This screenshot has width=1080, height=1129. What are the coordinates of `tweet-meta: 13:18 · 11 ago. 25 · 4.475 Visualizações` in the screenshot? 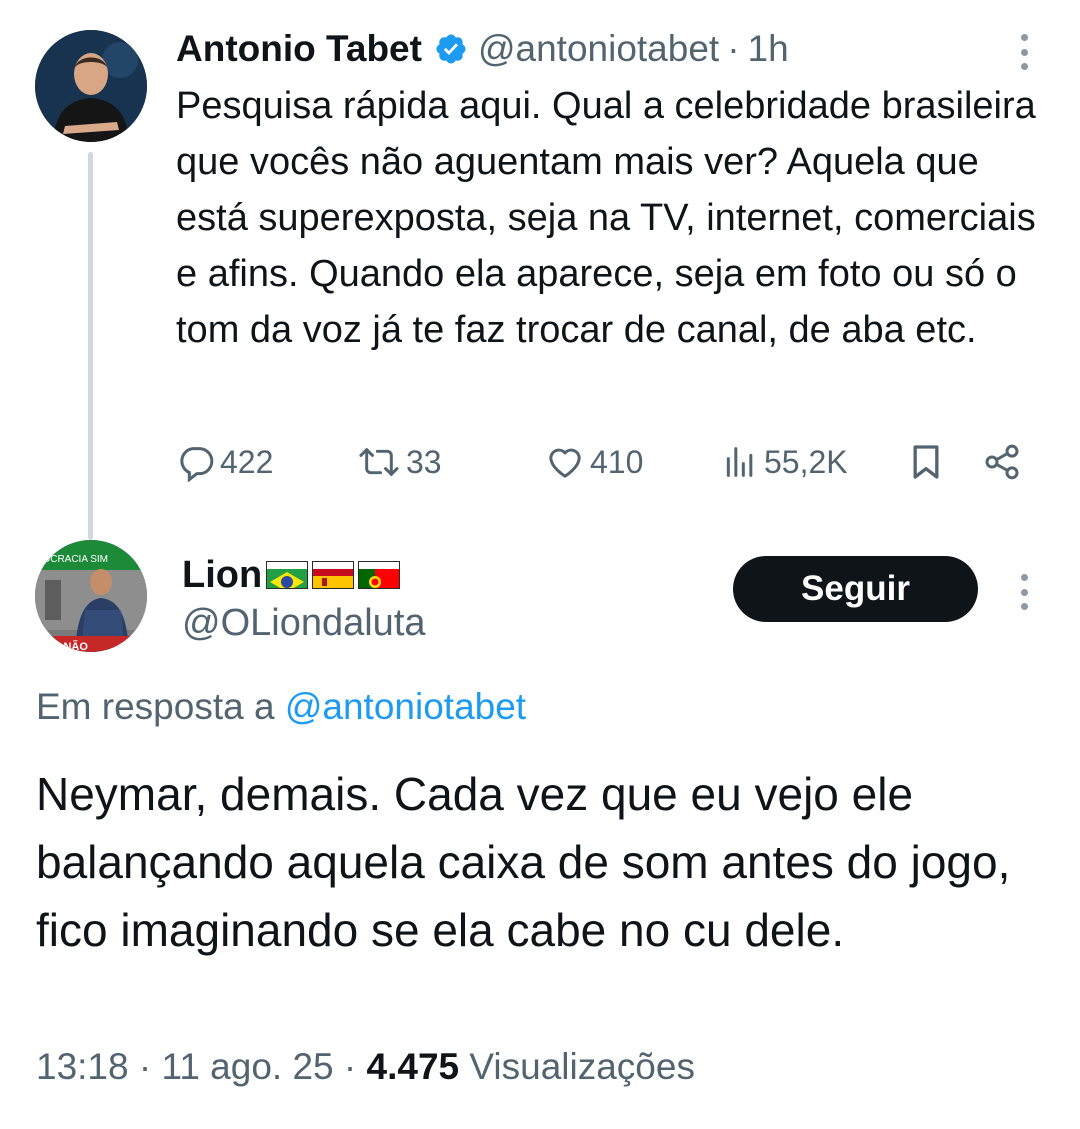 It's located at (365, 1067).